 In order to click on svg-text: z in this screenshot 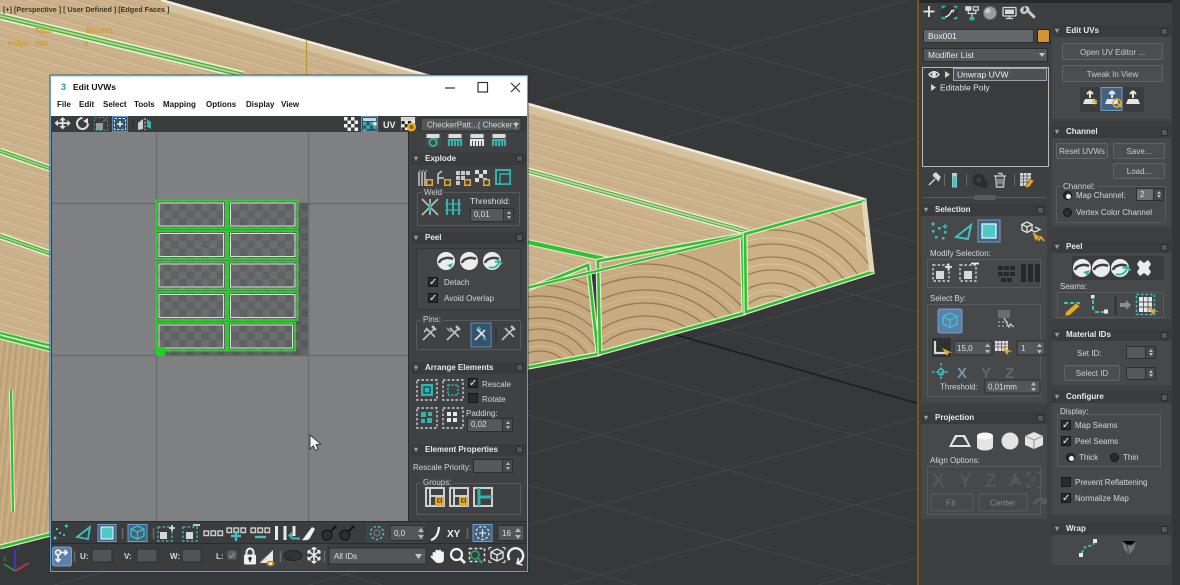, I will do `click(19, 548)`.